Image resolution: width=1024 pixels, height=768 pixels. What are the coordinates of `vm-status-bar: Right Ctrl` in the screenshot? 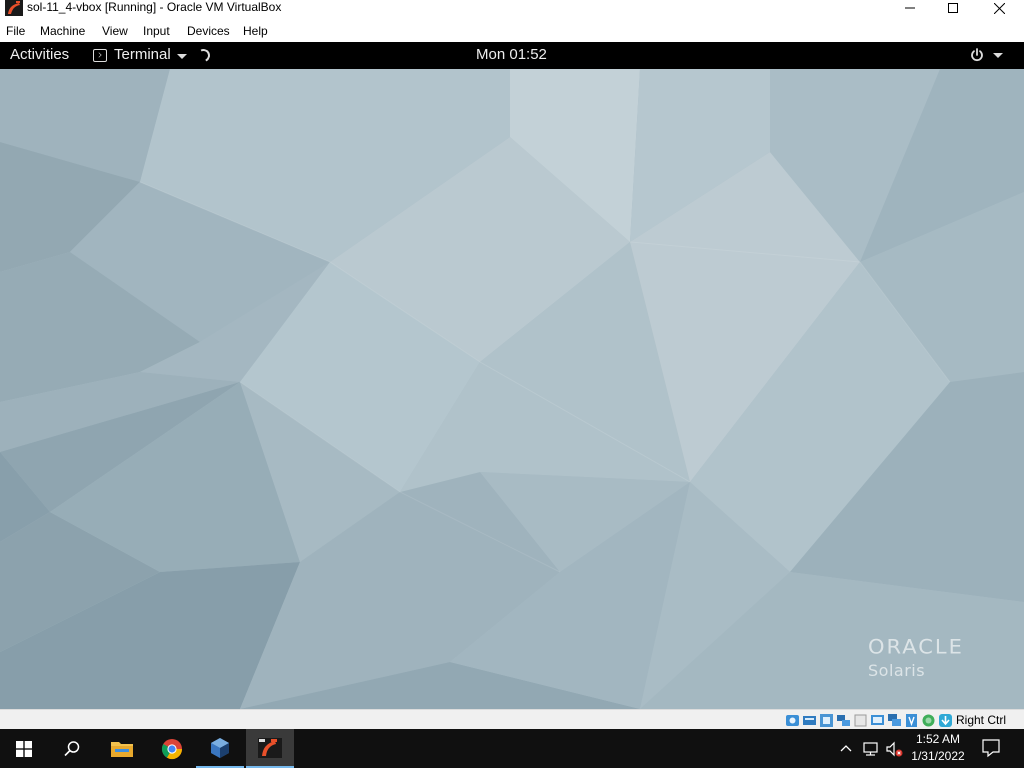 It's located at (512, 719).